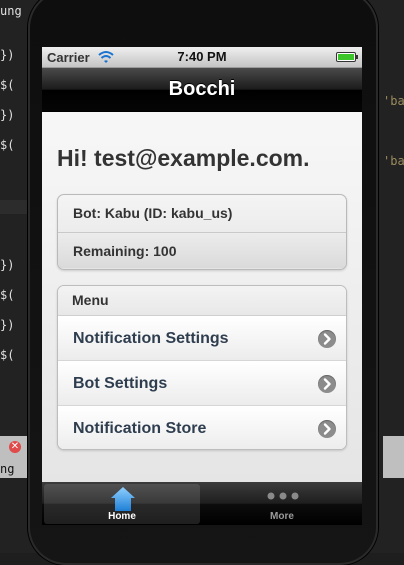  I want to click on remaining-row: Remaining: 100, so click(202, 250).